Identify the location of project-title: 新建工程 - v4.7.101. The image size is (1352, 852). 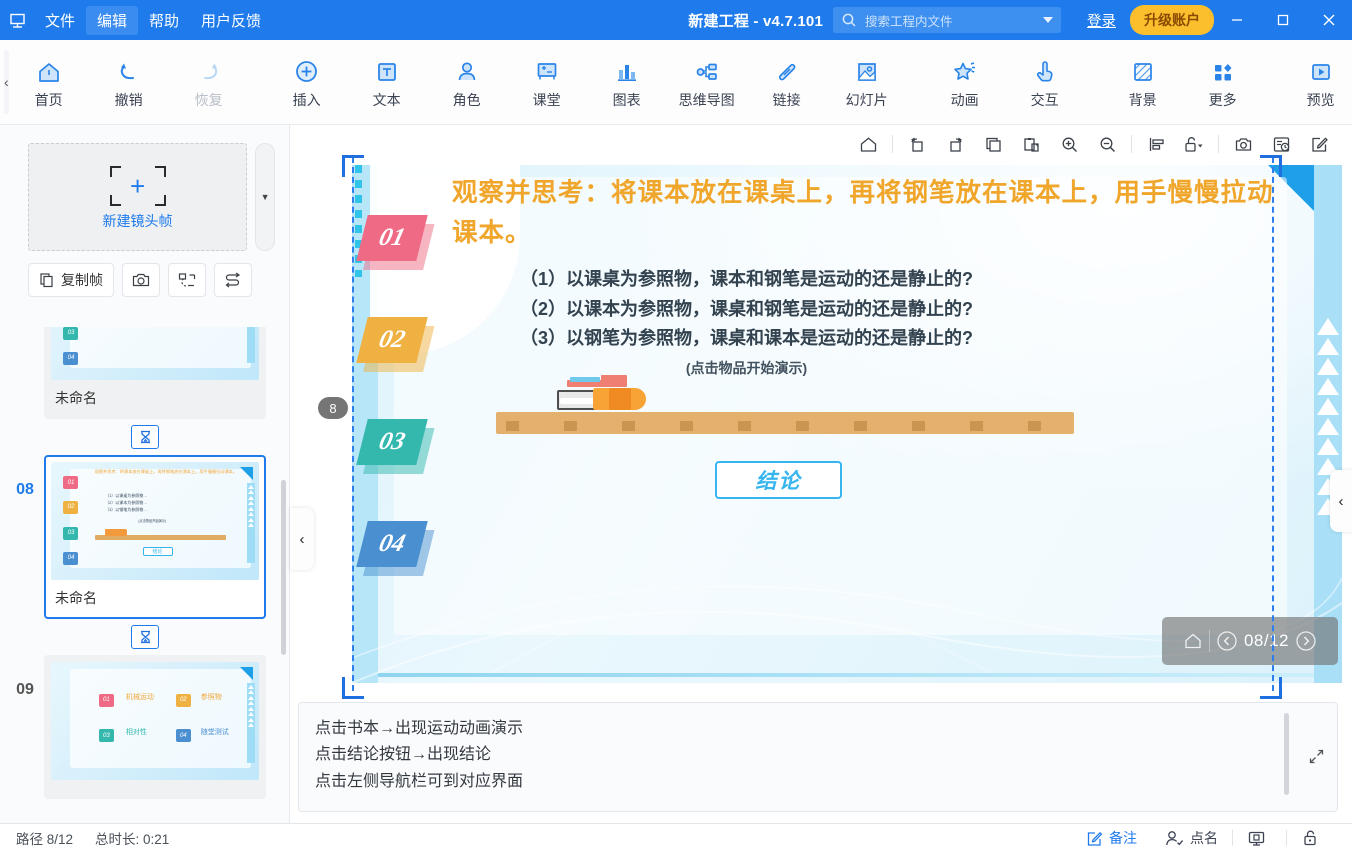
(755, 21).